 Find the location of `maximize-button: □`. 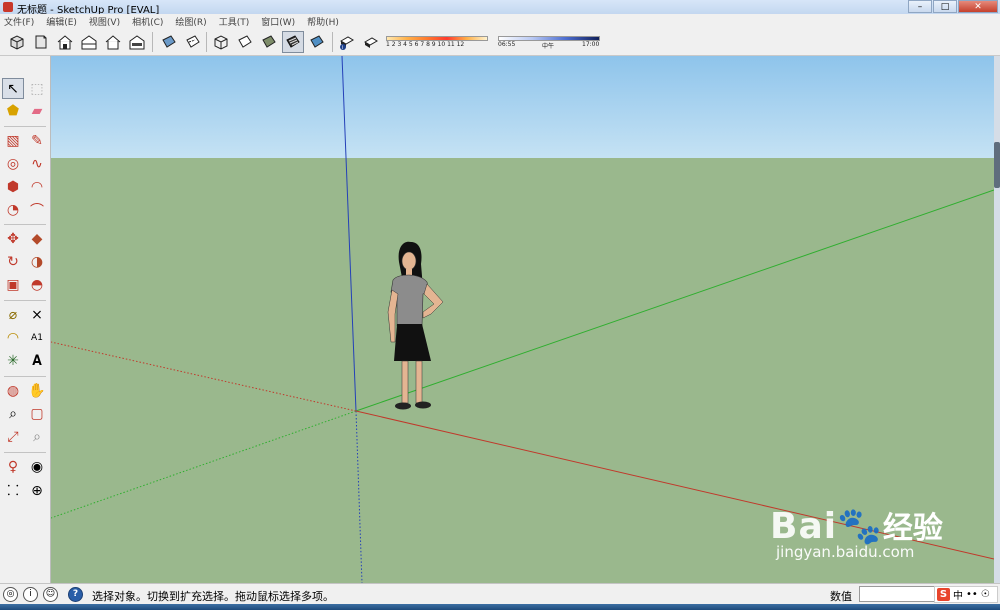

maximize-button: □ is located at coordinates (945, 6).